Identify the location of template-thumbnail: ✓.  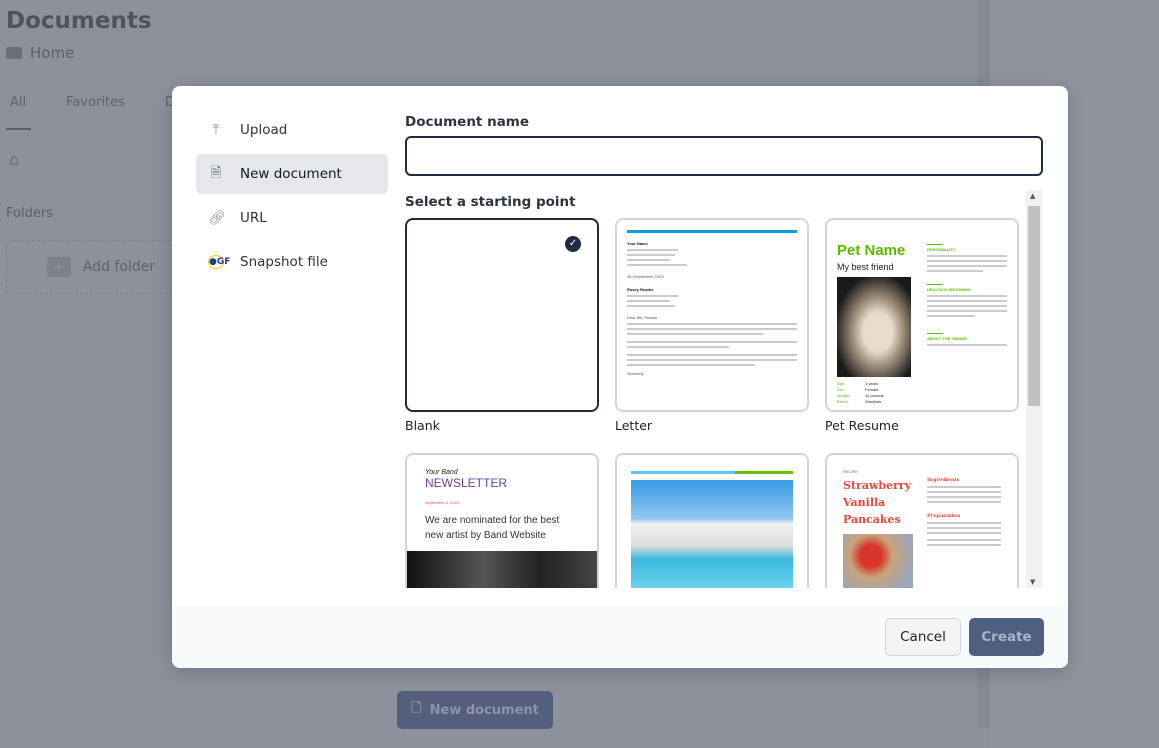
(502, 315).